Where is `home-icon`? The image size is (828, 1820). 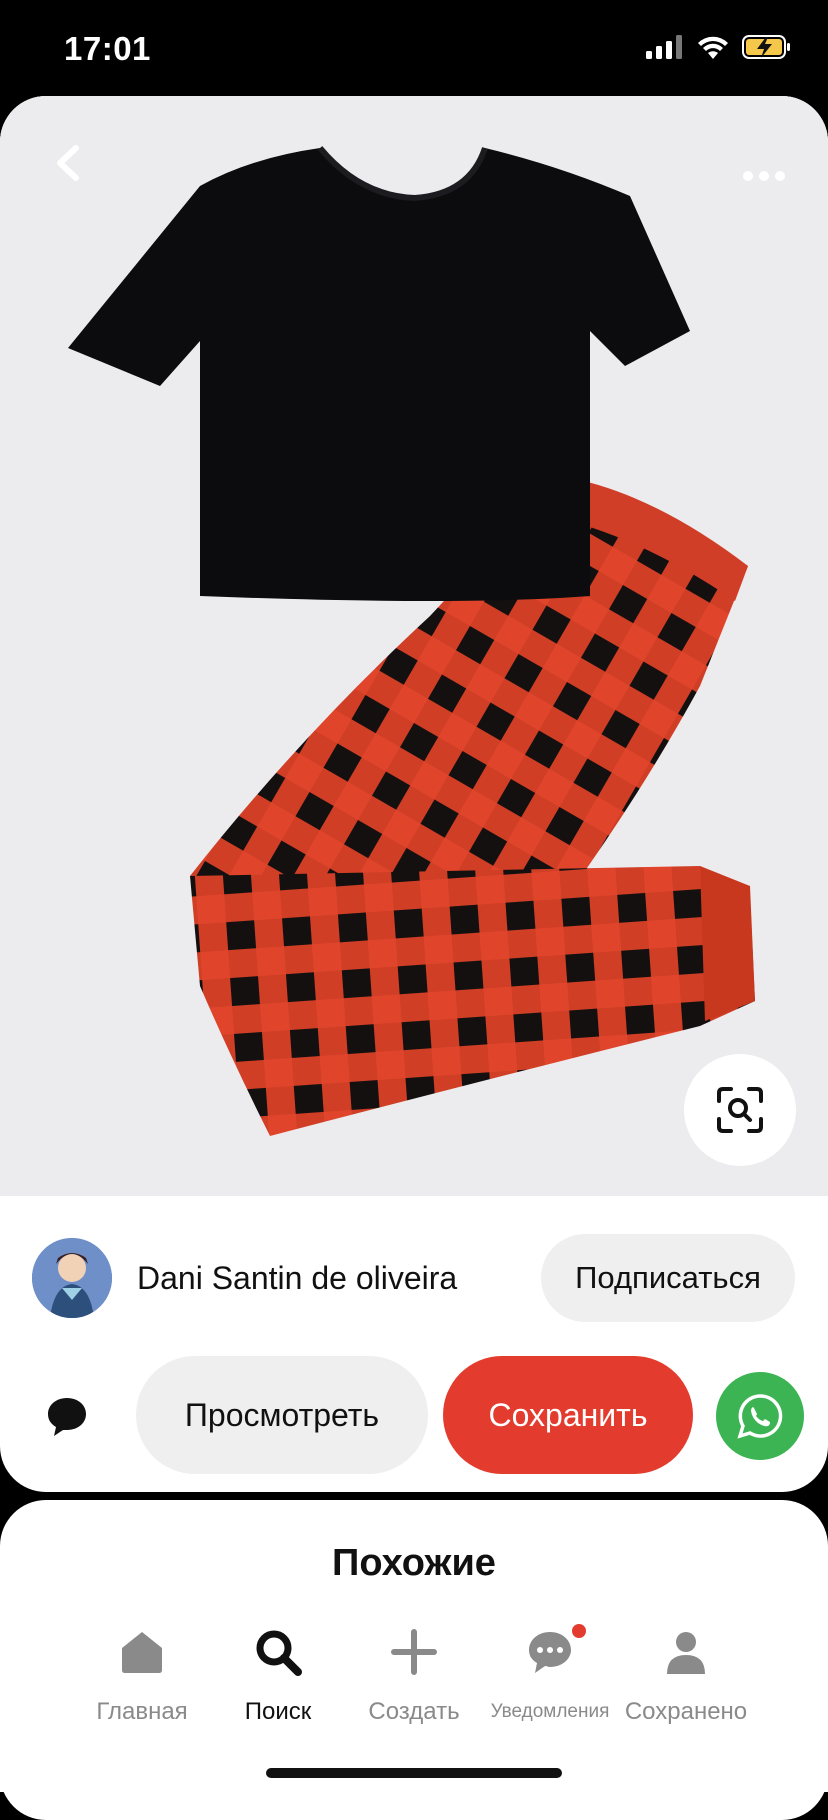 home-icon is located at coordinates (142, 1652).